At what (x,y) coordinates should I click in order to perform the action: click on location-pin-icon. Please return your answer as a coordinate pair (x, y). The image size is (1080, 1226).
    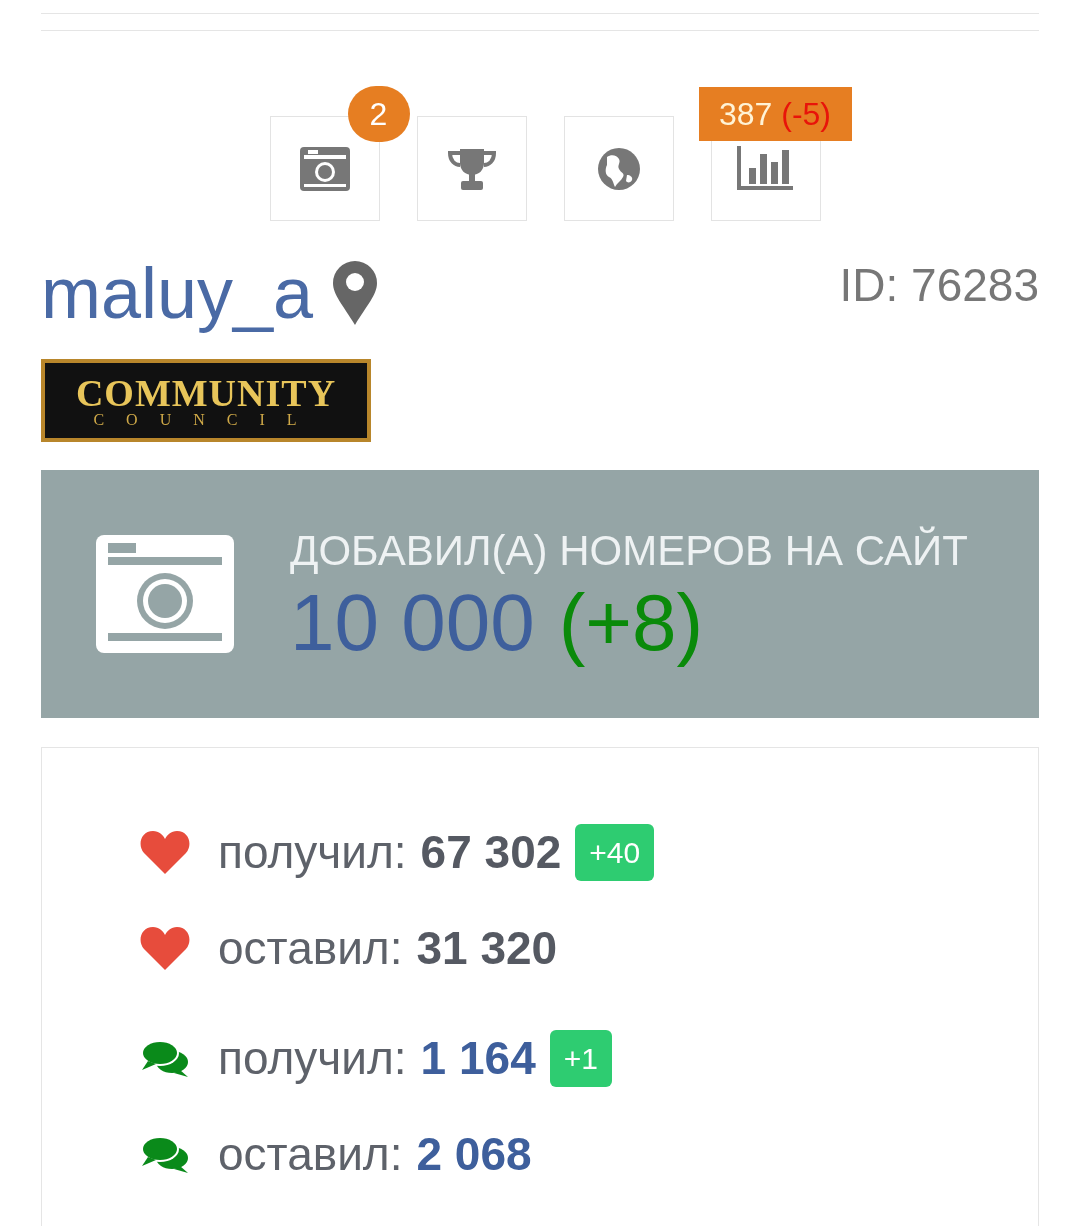
    Looking at the image, I should click on (355, 293).